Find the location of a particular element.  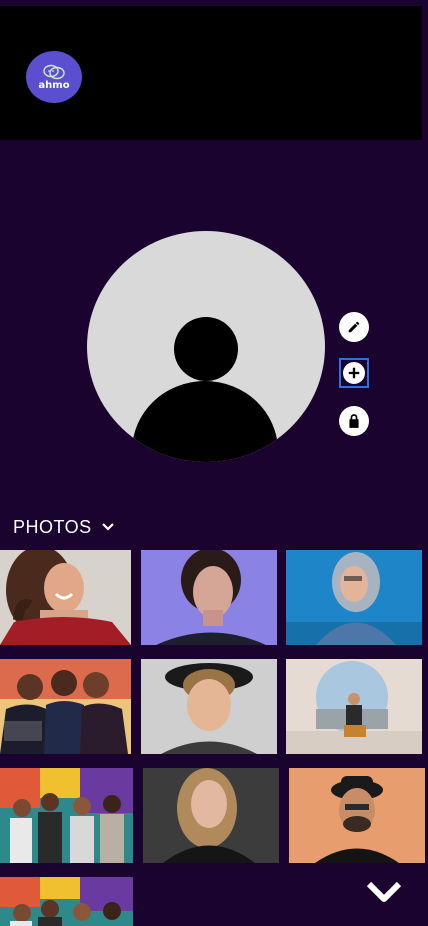

logo-text: ahmo is located at coordinates (54, 85).